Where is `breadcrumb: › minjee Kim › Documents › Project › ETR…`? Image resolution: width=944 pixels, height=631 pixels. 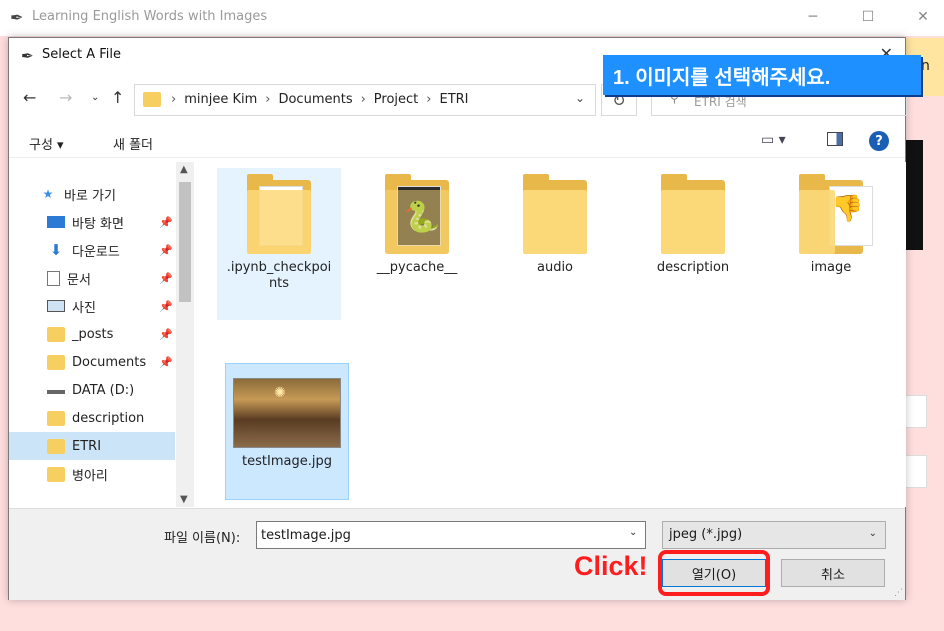 breadcrumb: › minjee Kim › Documents › Project › ETR… is located at coordinates (320, 99).